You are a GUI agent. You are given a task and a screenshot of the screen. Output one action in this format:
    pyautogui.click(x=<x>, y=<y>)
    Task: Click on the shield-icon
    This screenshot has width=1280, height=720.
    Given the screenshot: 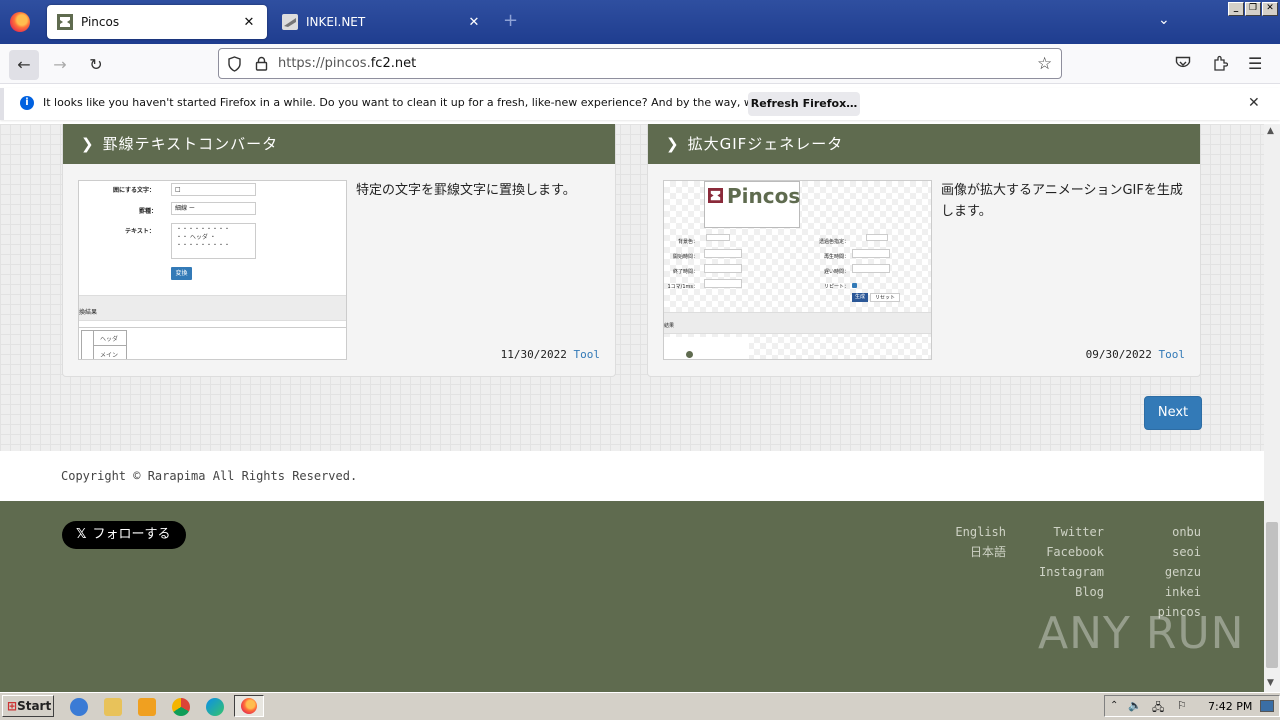 What is the action you would take?
    pyautogui.click(x=234, y=64)
    